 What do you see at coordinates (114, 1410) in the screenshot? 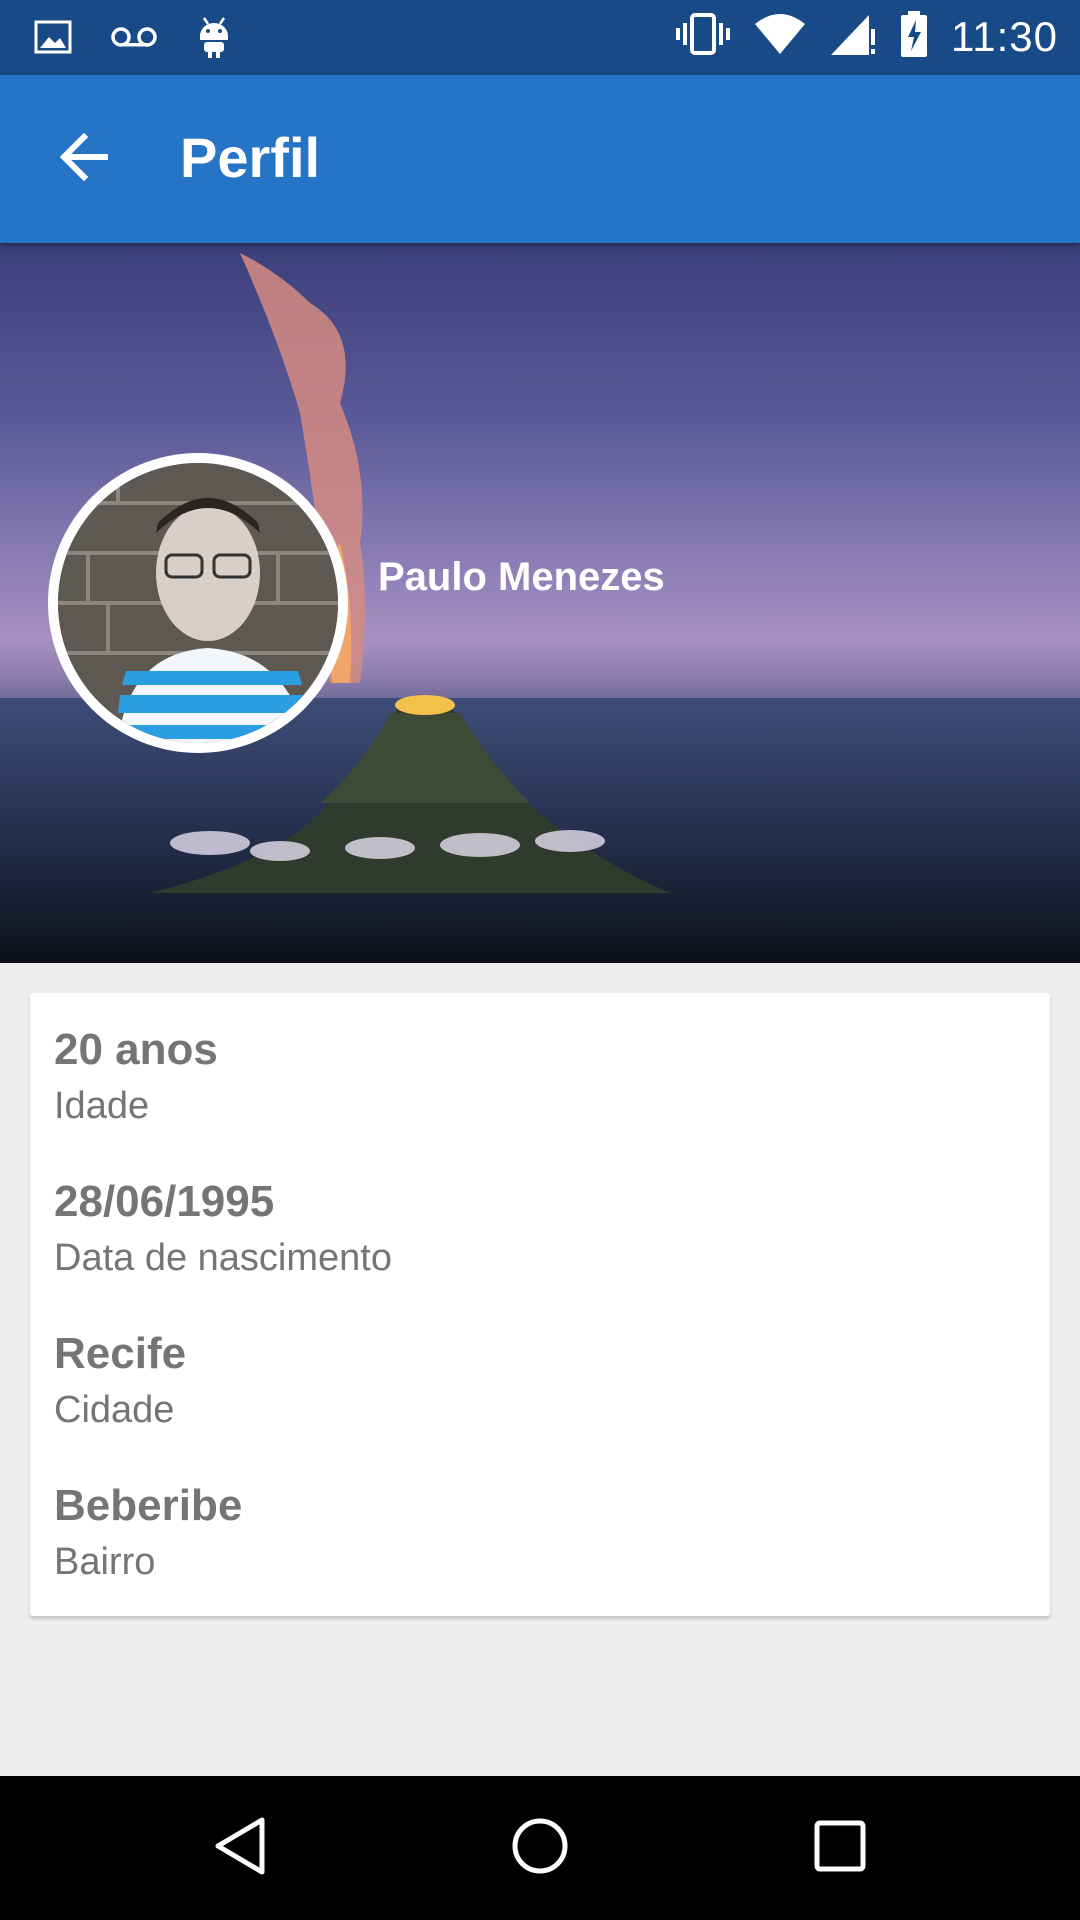
I see `info-label: Cidade` at bounding box center [114, 1410].